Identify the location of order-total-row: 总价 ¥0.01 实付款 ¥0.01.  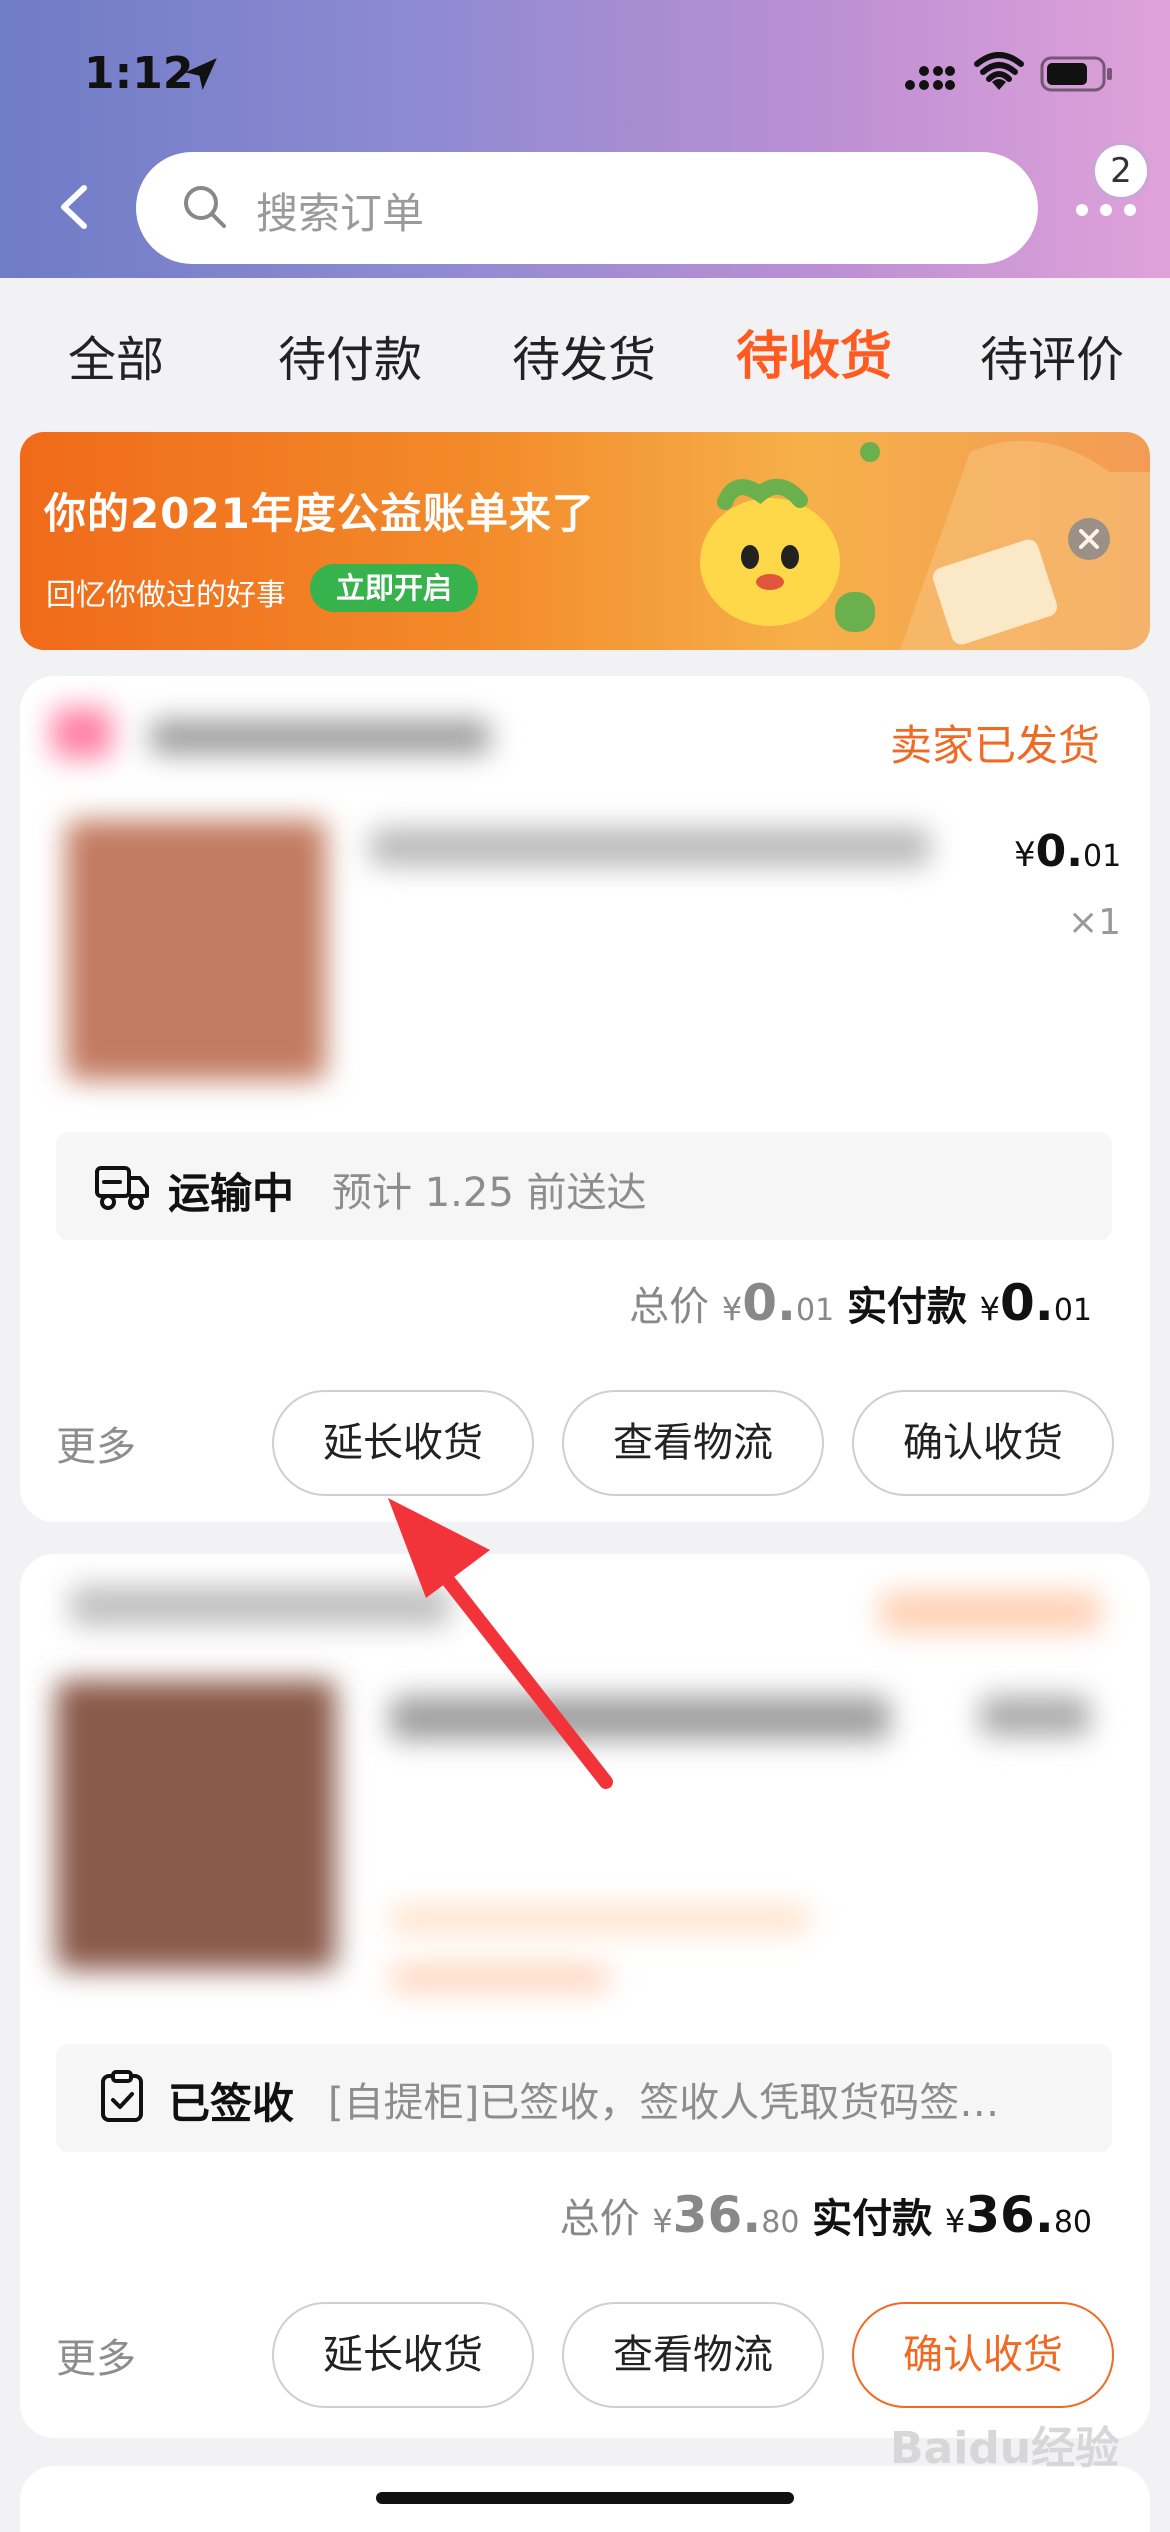
(860, 1303).